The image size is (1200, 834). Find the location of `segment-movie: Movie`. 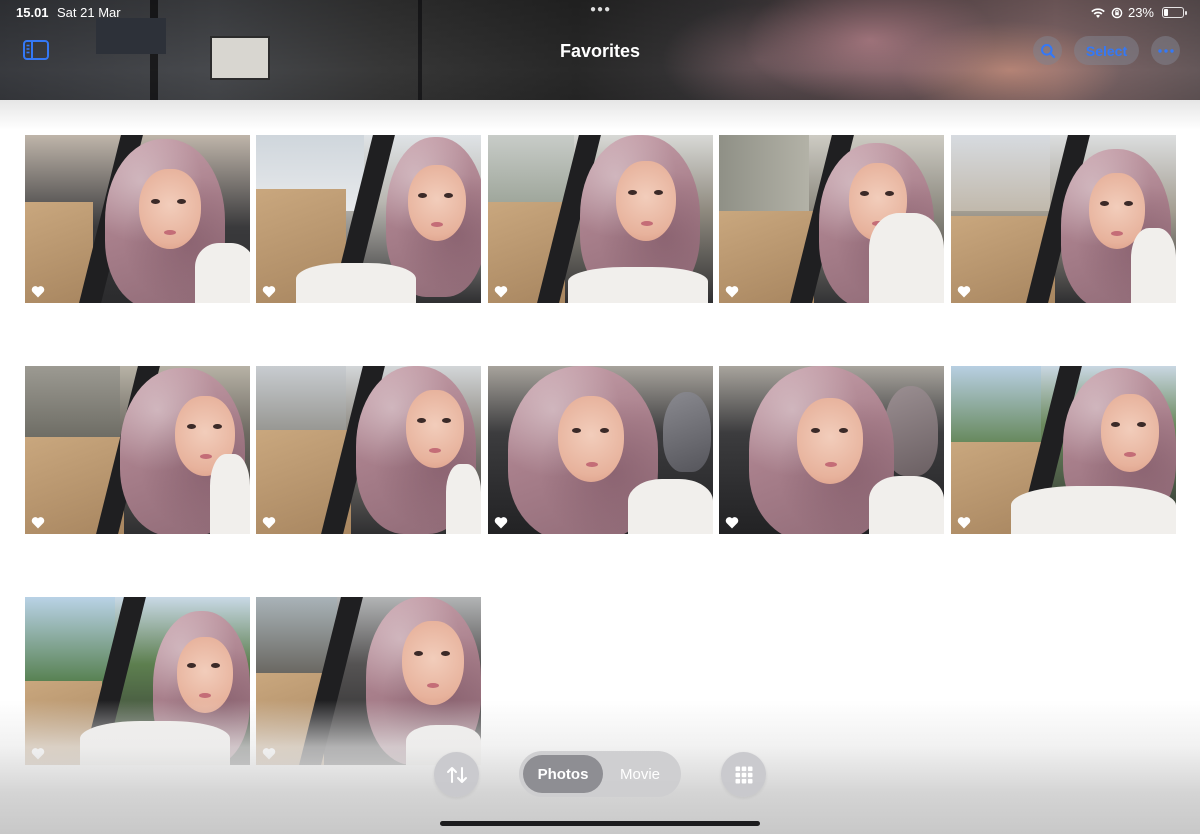

segment-movie: Movie is located at coordinates (640, 774).